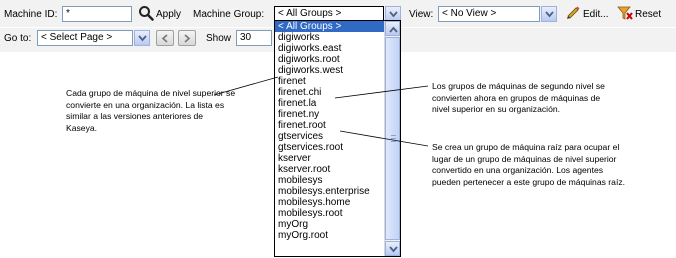  I want to click on chevron-left-icon, so click(164, 38).